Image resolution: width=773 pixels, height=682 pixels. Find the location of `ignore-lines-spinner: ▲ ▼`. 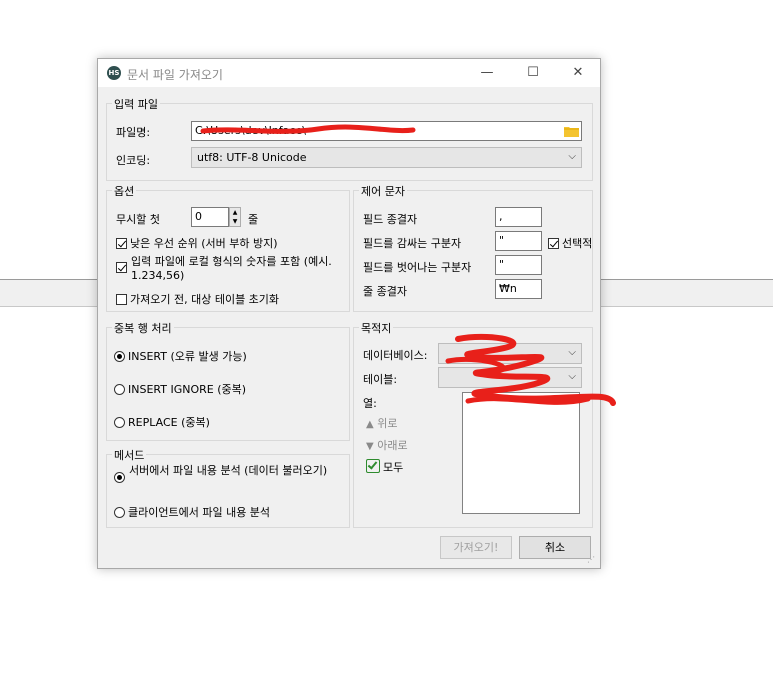

ignore-lines-spinner: ▲ ▼ is located at coordinates (235, 217).